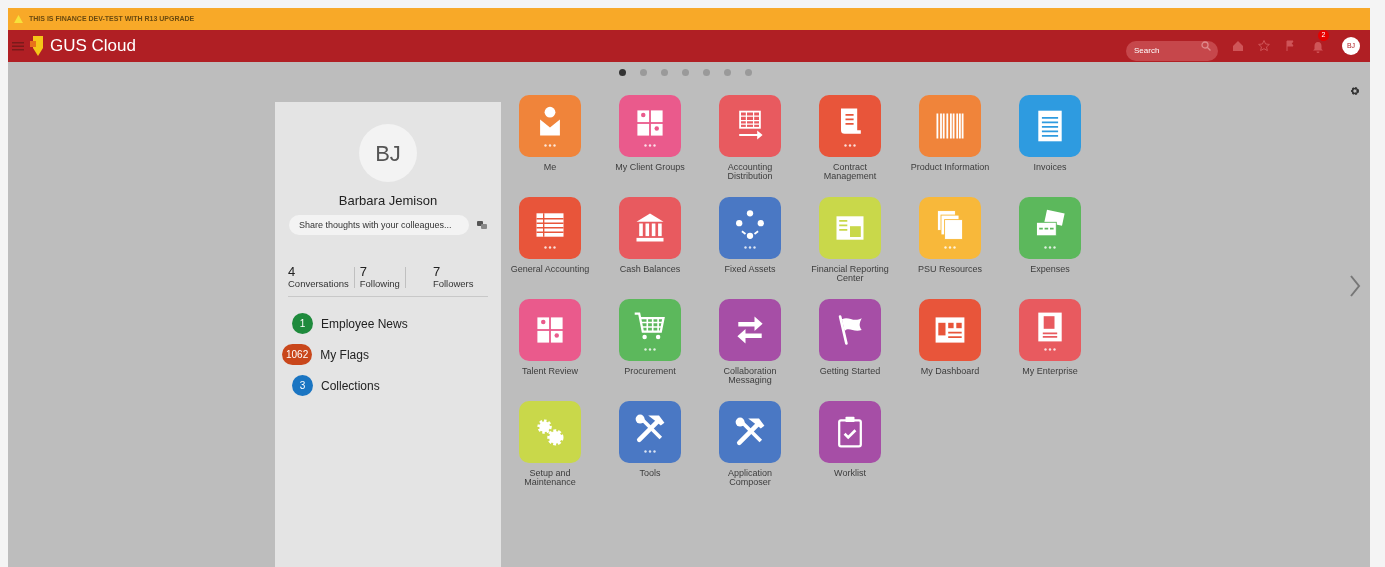 Image resolution: width=1385 pixels, height=567 pixels. Describe the element at coordinates (297, 355) in the screenshot. I see `count-badge: 1062` at that location.